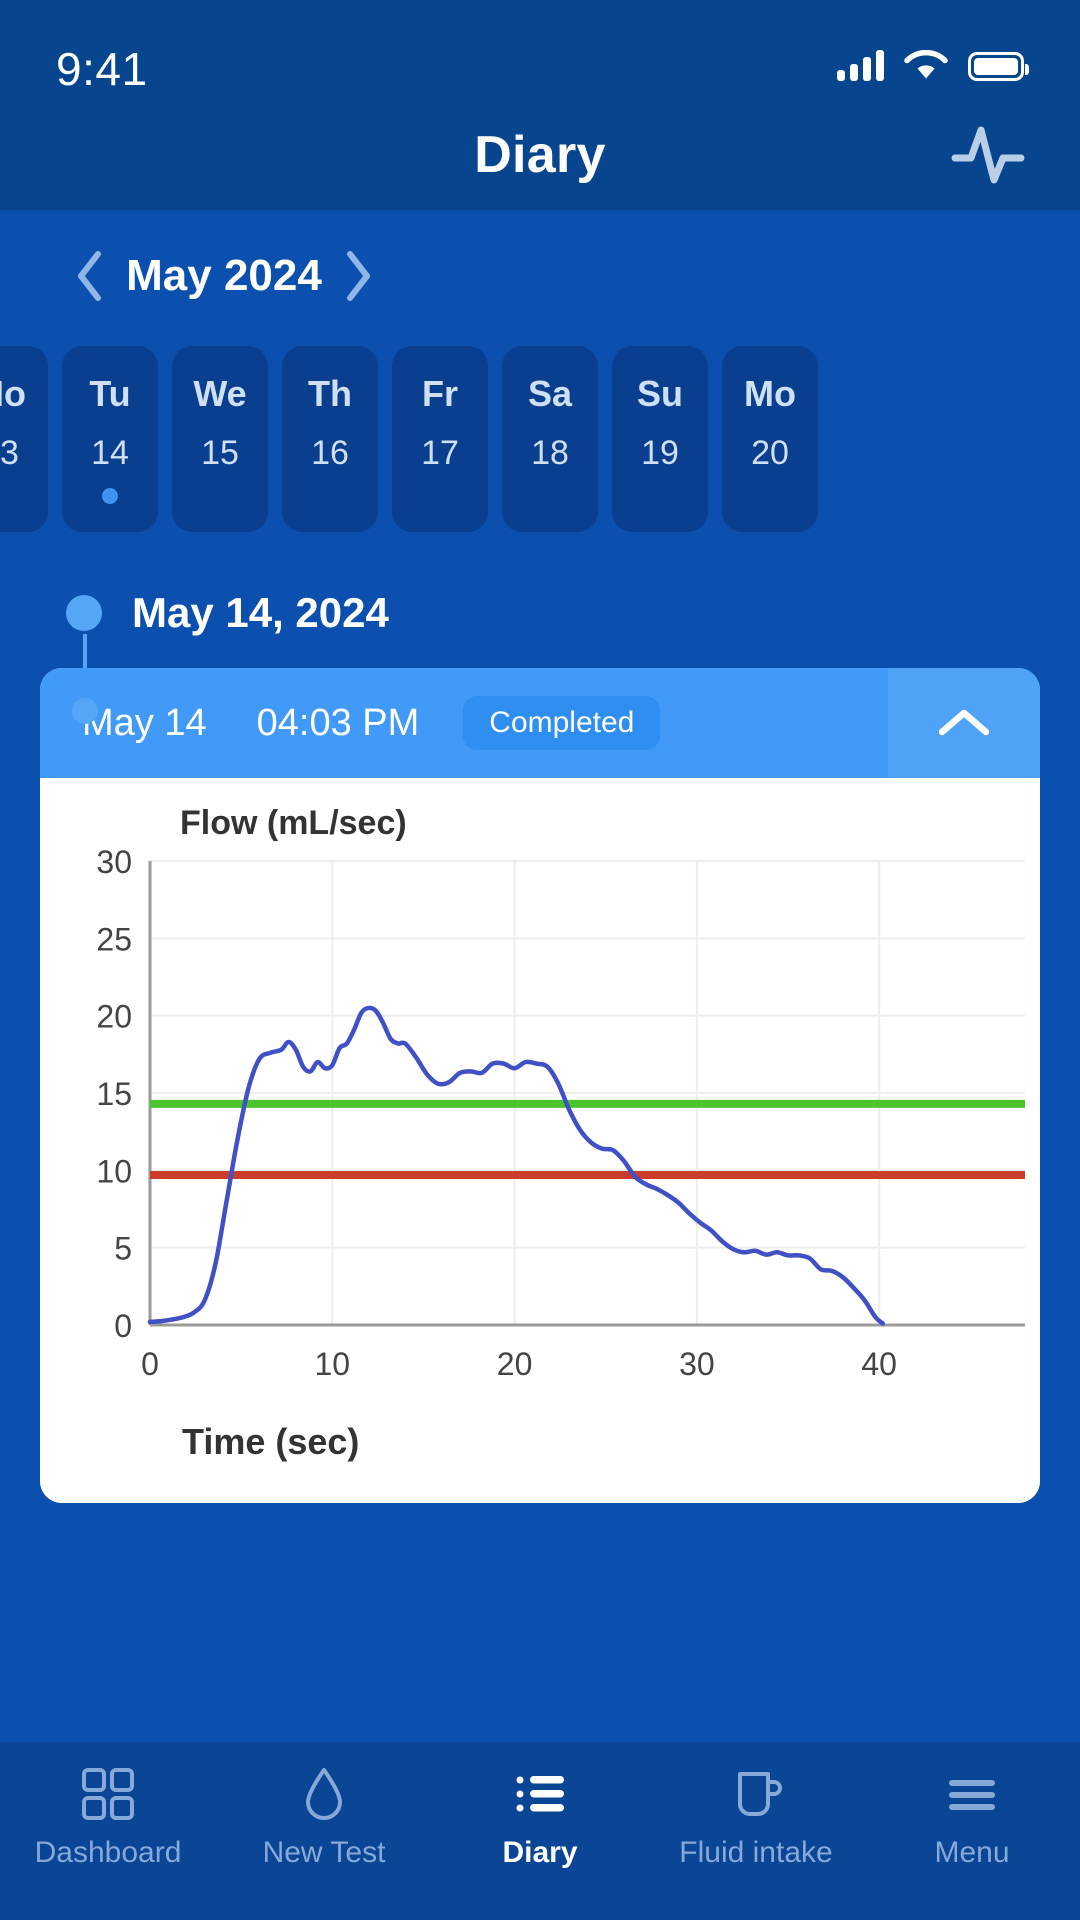  I want to click on svg-text: 25, so click(114, 939).